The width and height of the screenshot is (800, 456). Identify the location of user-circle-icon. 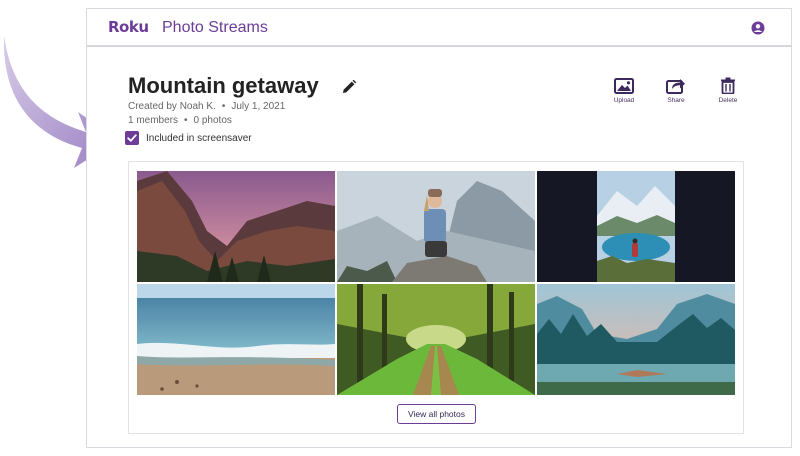
(758, 28).